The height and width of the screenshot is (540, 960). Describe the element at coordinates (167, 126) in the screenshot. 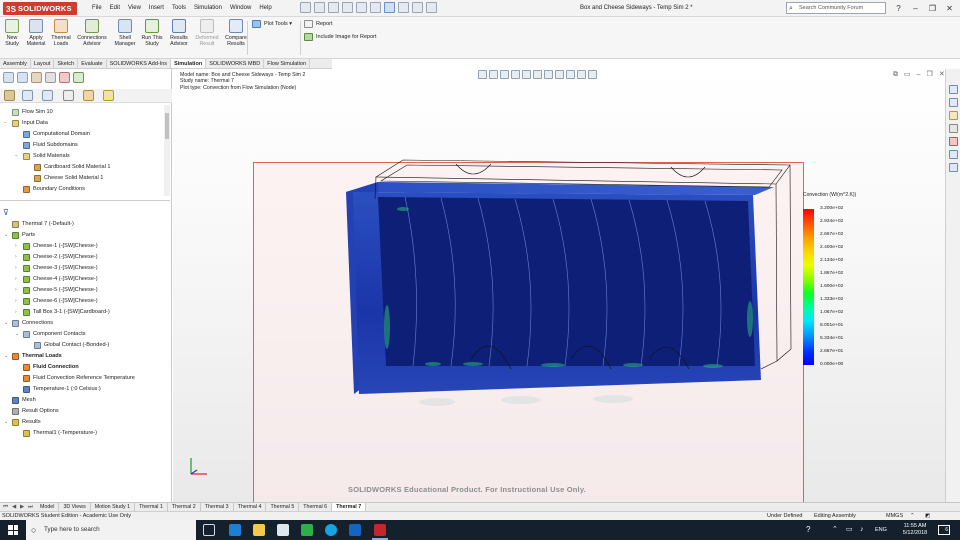

I see `scroll-thumb` at that location.